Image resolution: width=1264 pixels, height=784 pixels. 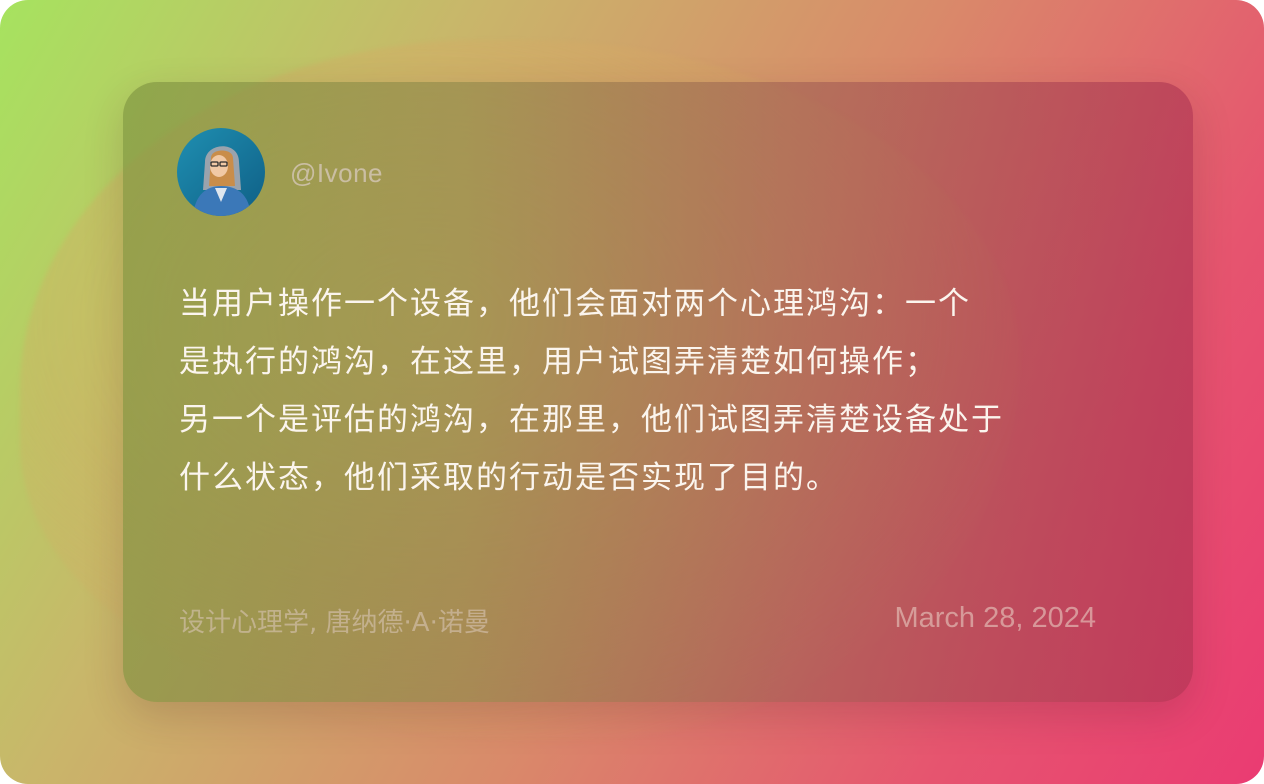 I want to click on quote-line: 什么状态，他们采取的行动是否实现了目的。, so click(x=509, y=478).